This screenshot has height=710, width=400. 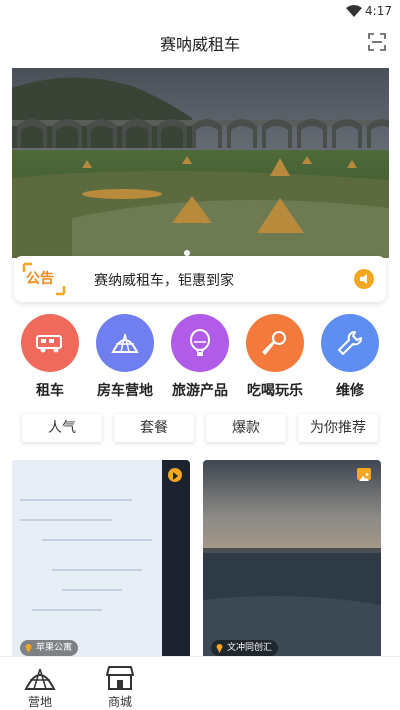 I want to click on announcement-text: 赛纳威租车，钜惠到家, so click(x=164, y=281).